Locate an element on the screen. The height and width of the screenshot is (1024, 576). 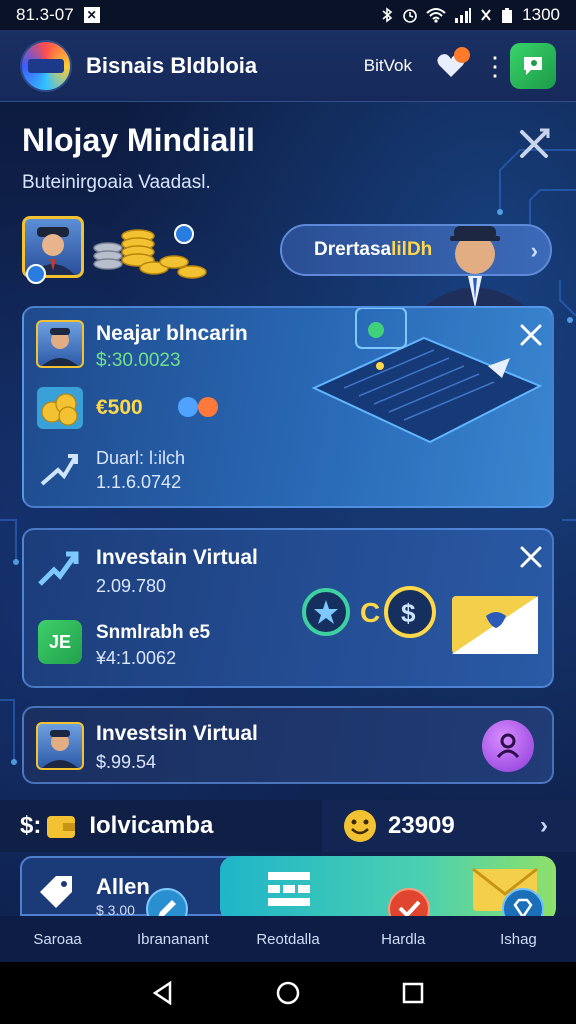
system-nav-bar is located at coordinates (288, 993).